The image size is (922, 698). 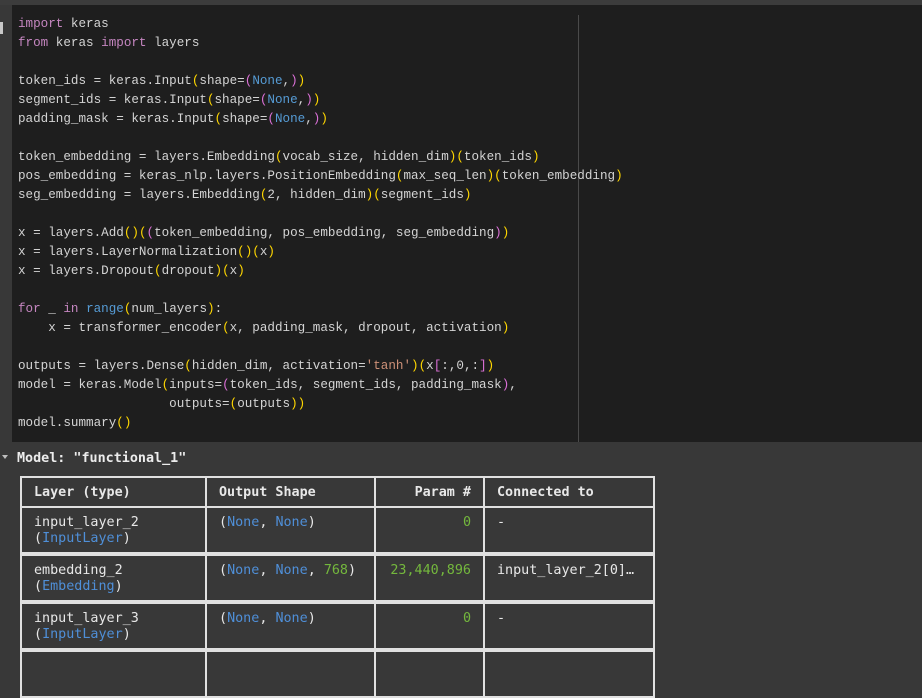 What do you see at coordinates (320, 423) in the screenshot?
I see `code-line: model.summary()` at bounding box center [320, 423].